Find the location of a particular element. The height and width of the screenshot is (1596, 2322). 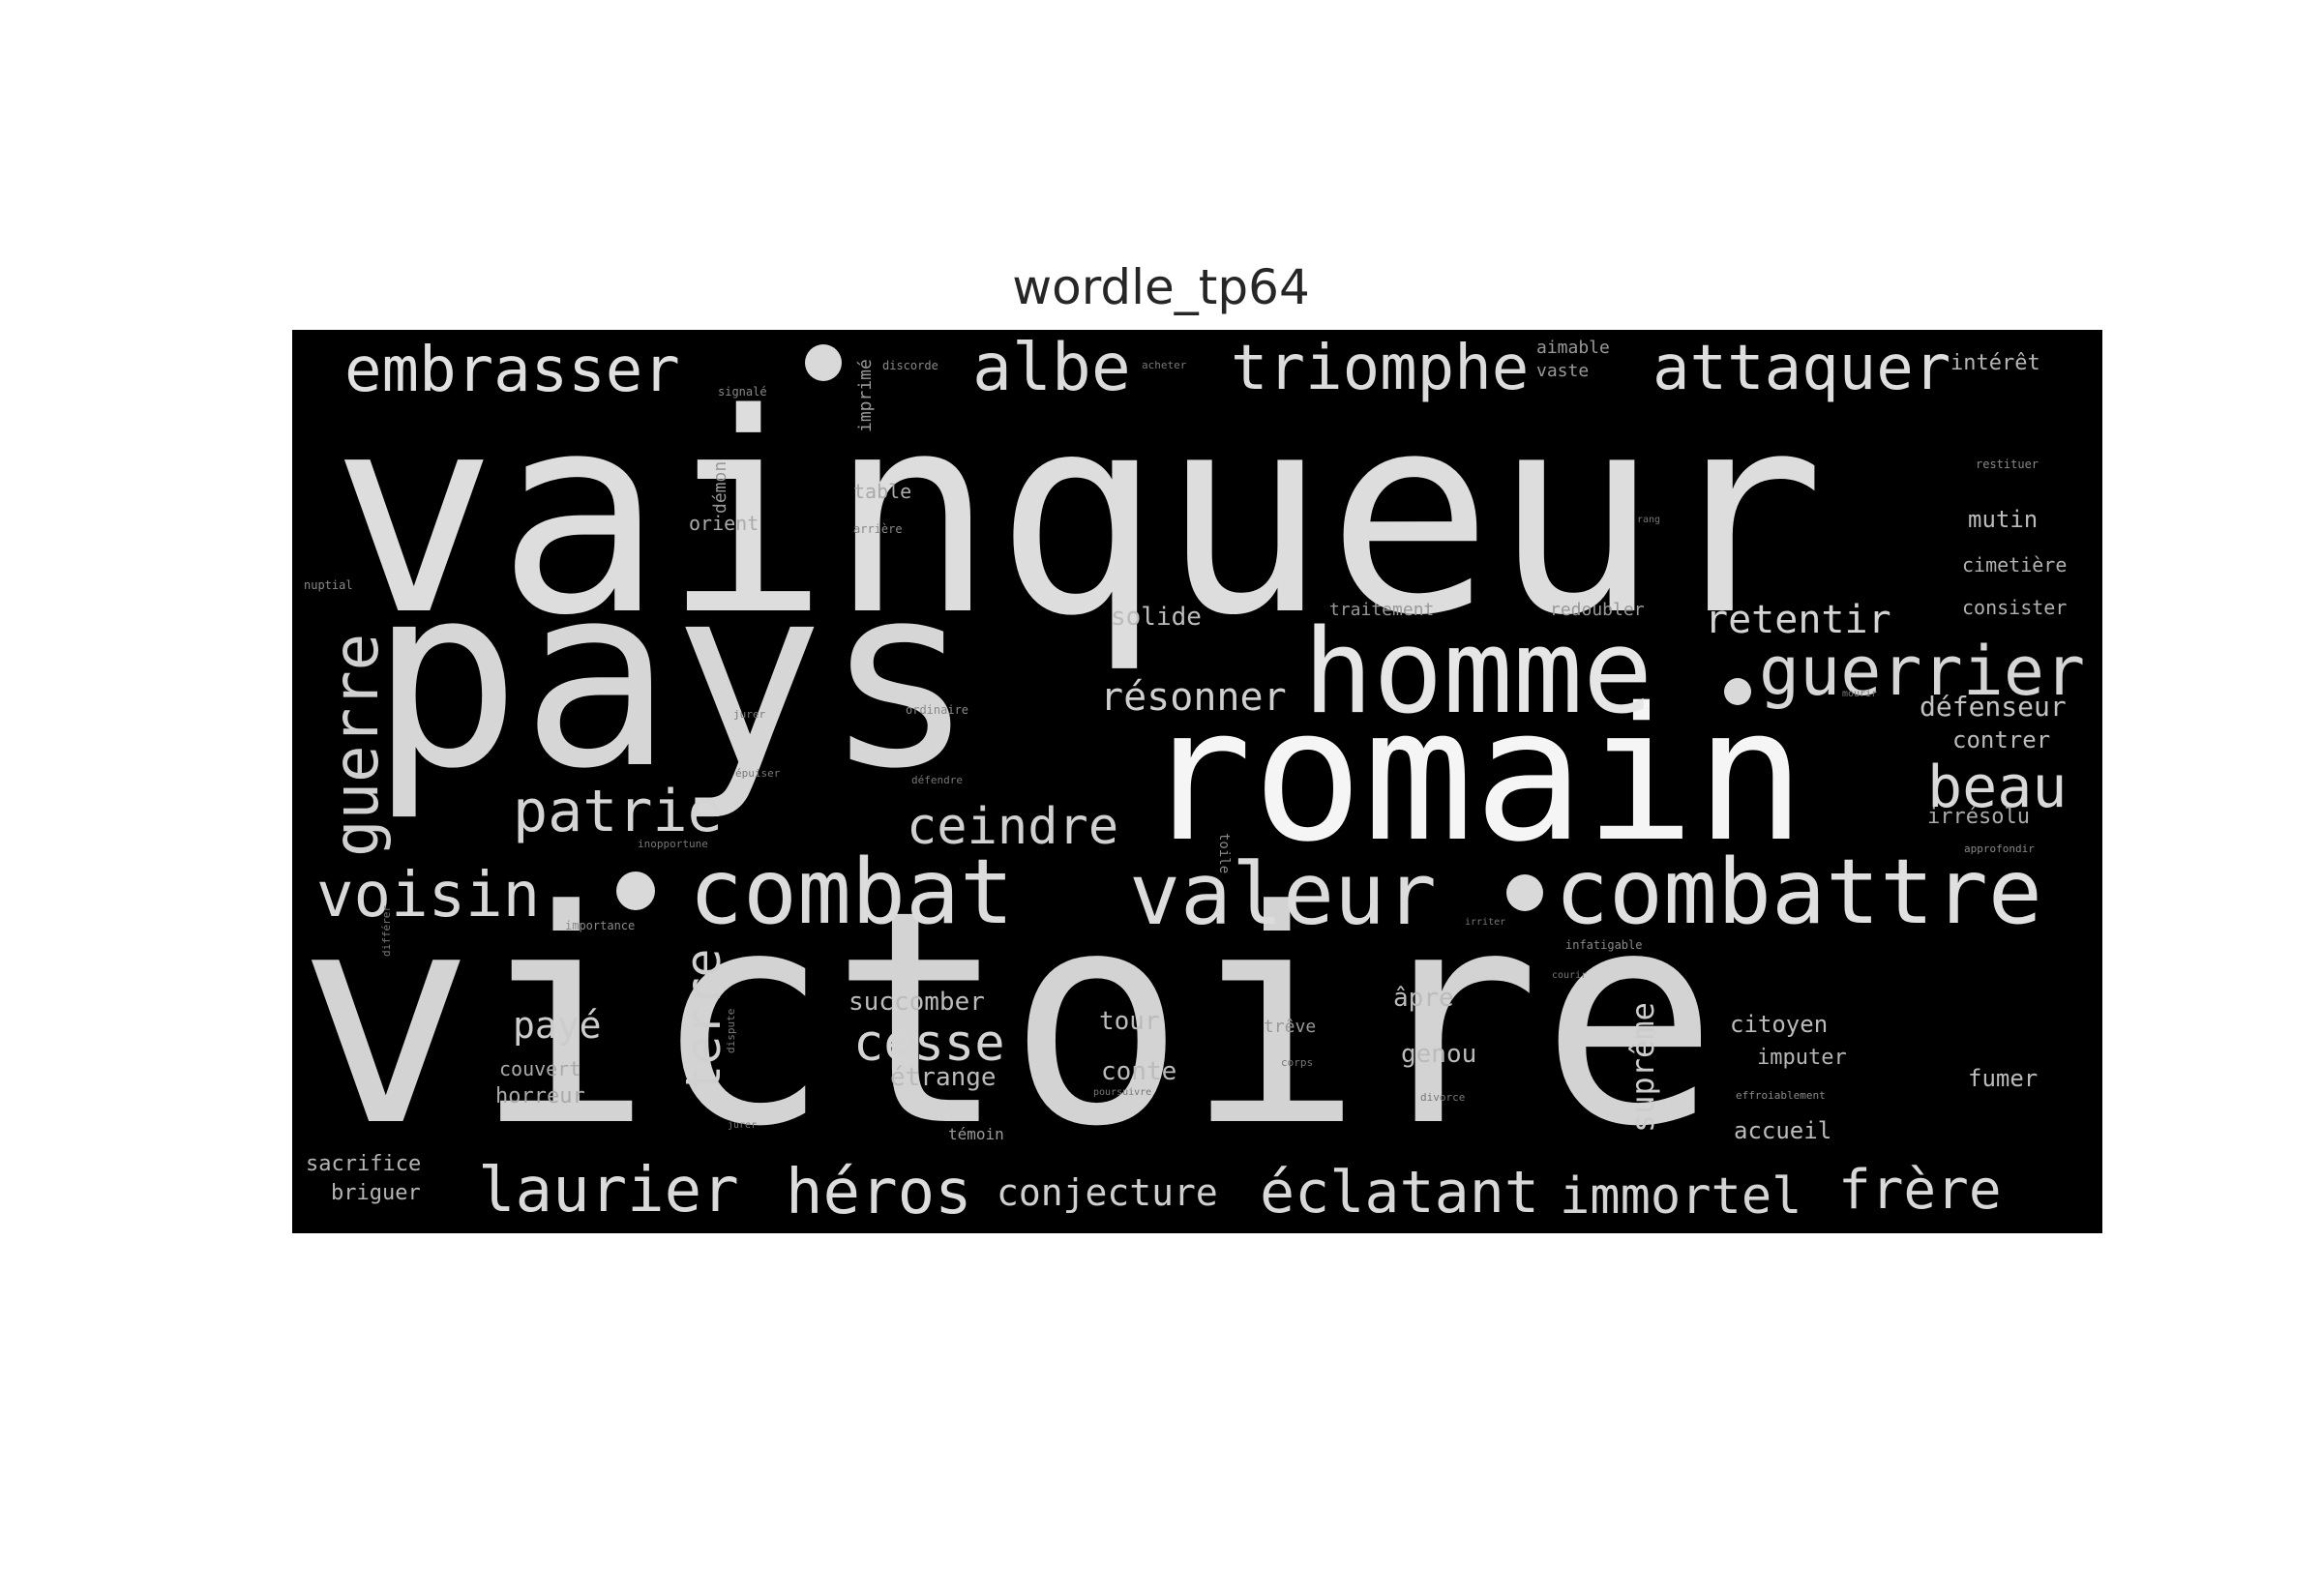

word-ordinaire: ordinaire is located at coordinates (937, 710).